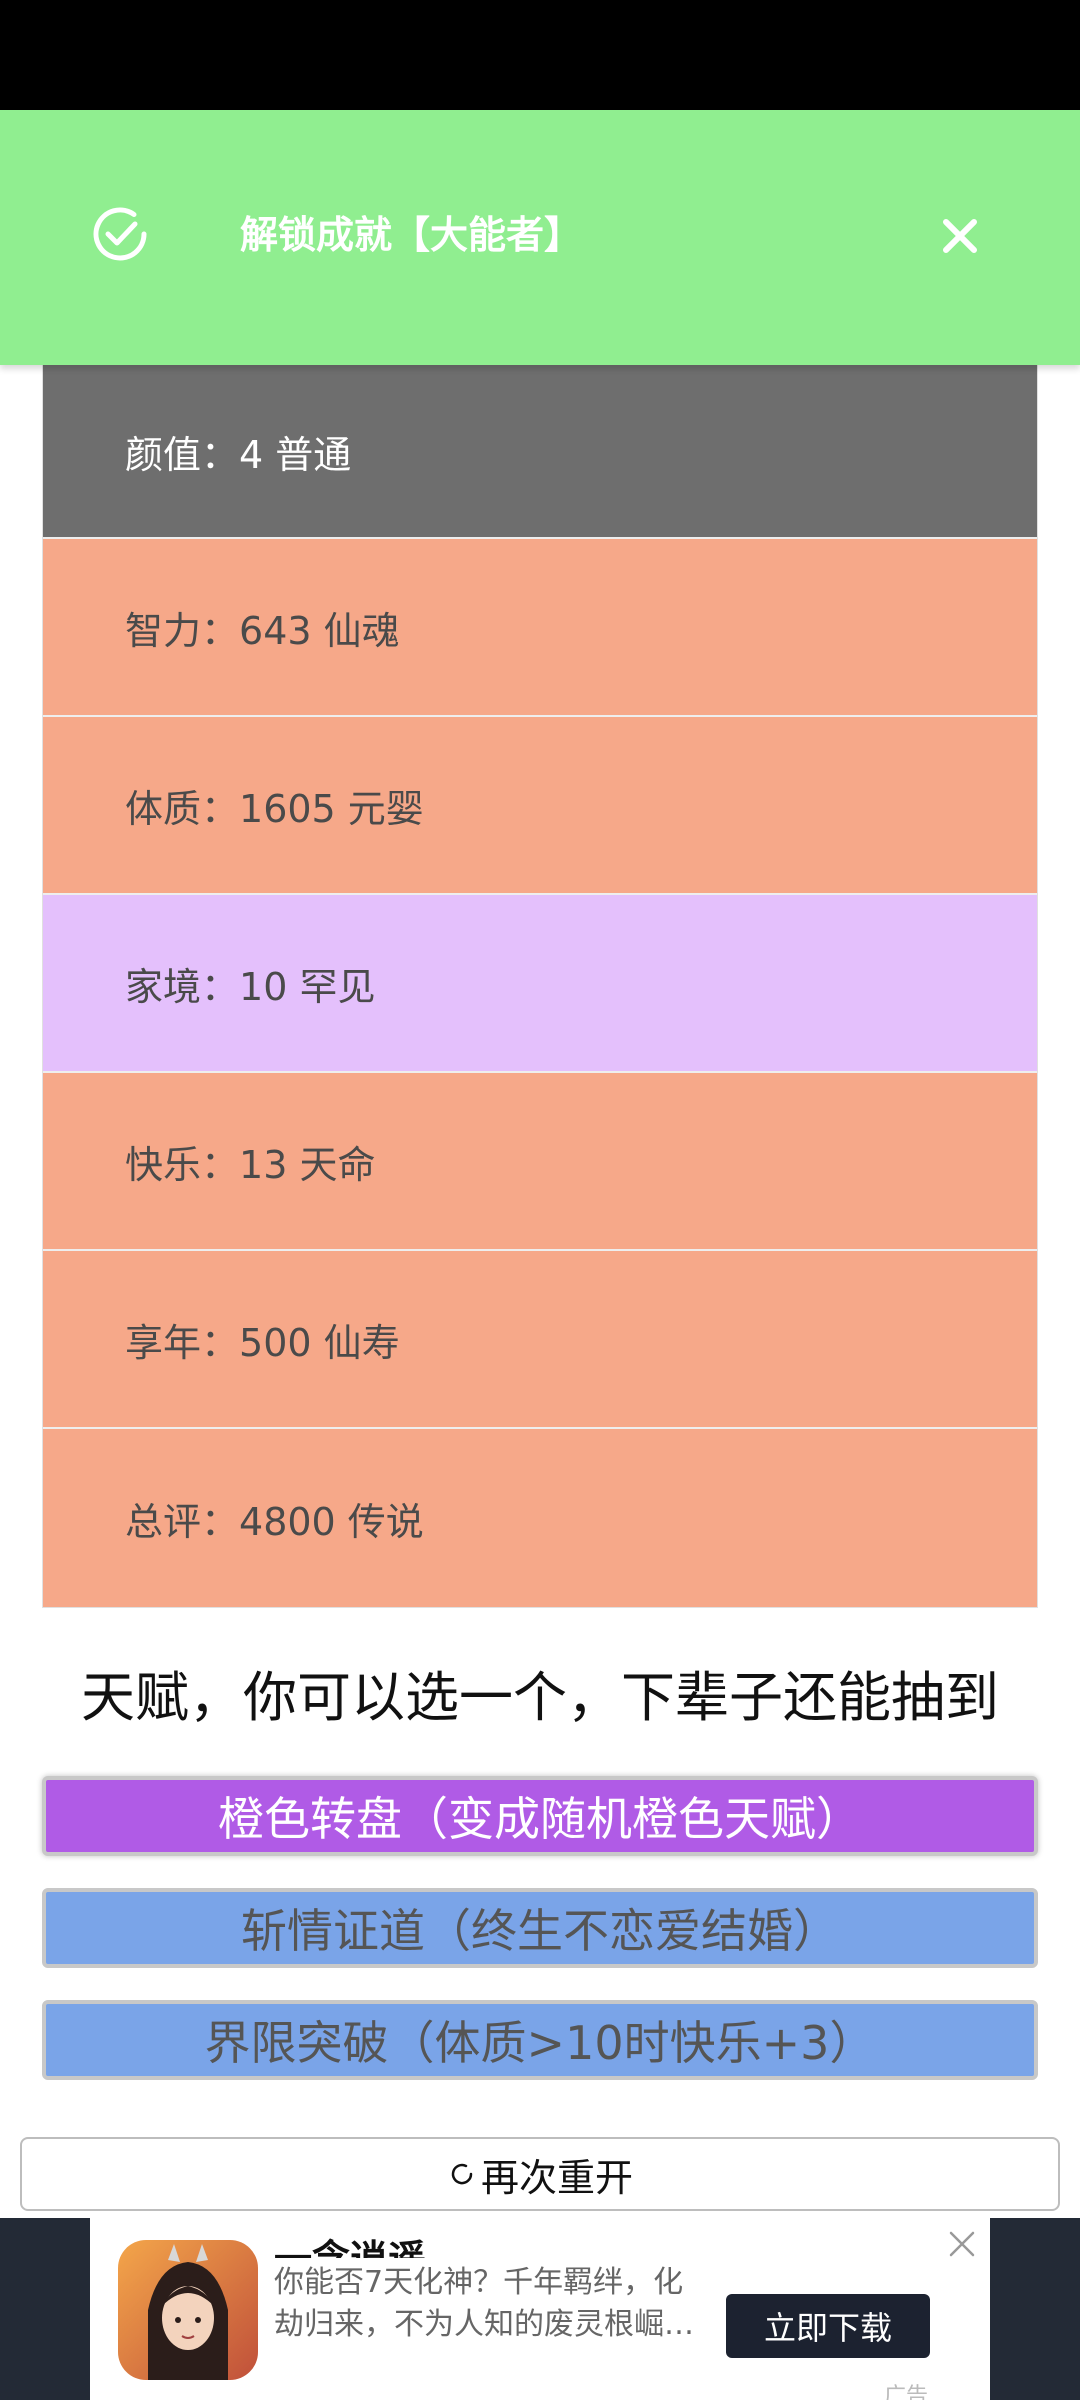  I want to click on stat-value: 4 普通, so click(295, 454).